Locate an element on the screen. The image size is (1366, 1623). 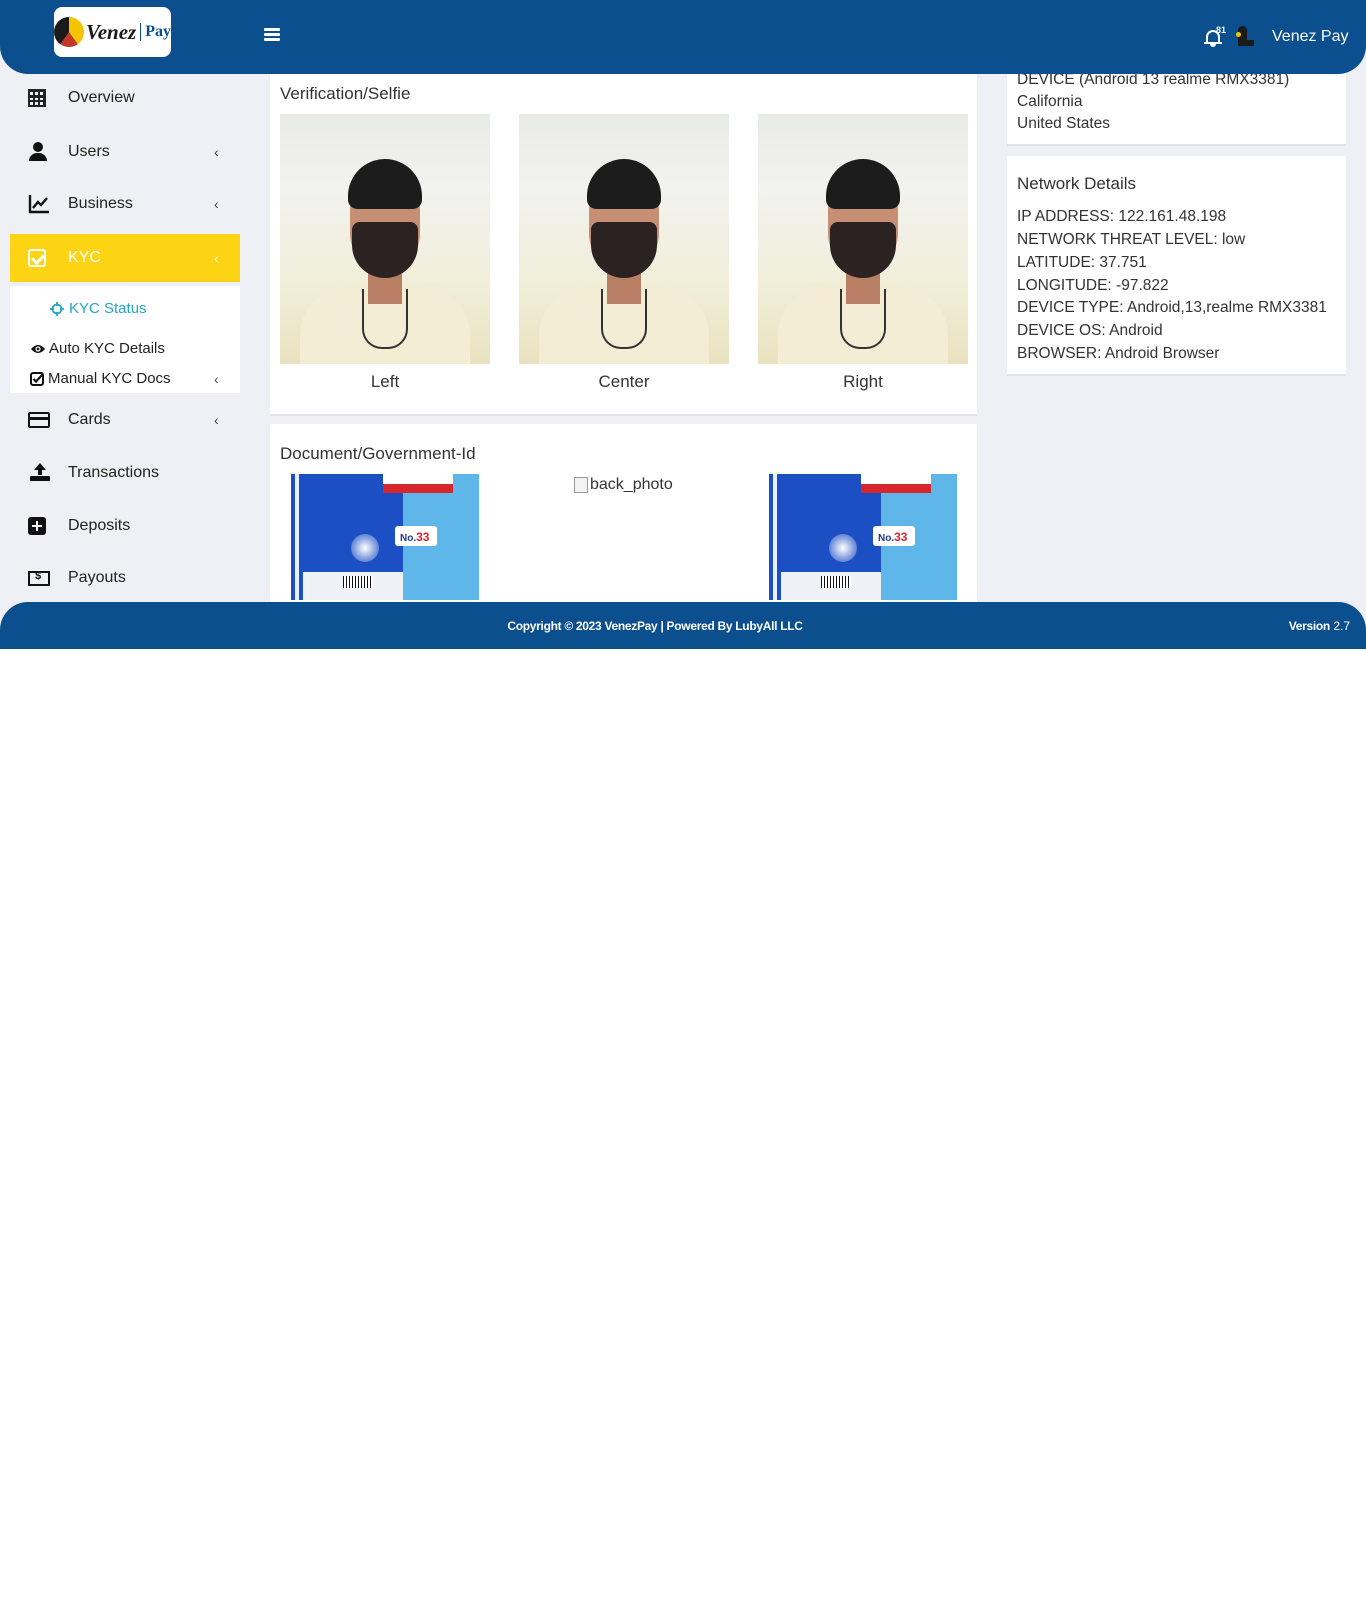
crosshairs-icon is located at coordinates (57, 308).